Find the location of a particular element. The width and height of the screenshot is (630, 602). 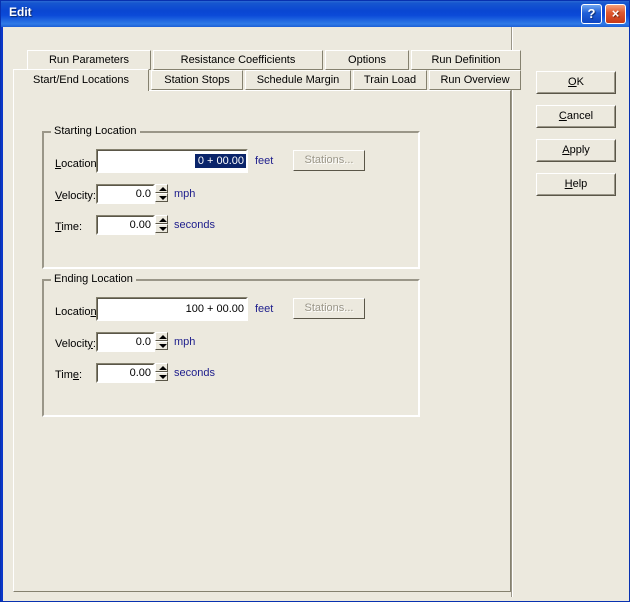

window-title: Edit is located at coordinates (20, 12).